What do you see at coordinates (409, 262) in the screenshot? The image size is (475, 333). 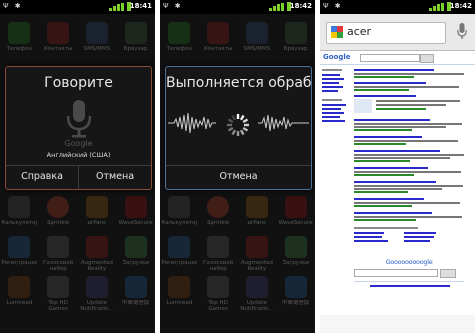 I see `results-pager: Gooooooooogle` at bounding box center [409, 262].